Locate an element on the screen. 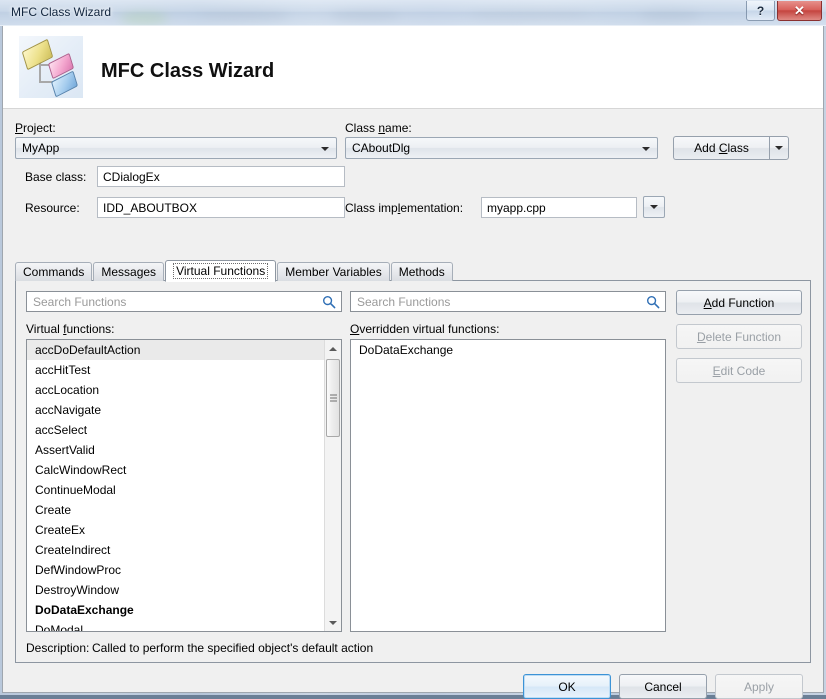 The height and width of the screenshot is (699, 826). list-item: CreateIndirect is located at coordinates (175, 550).